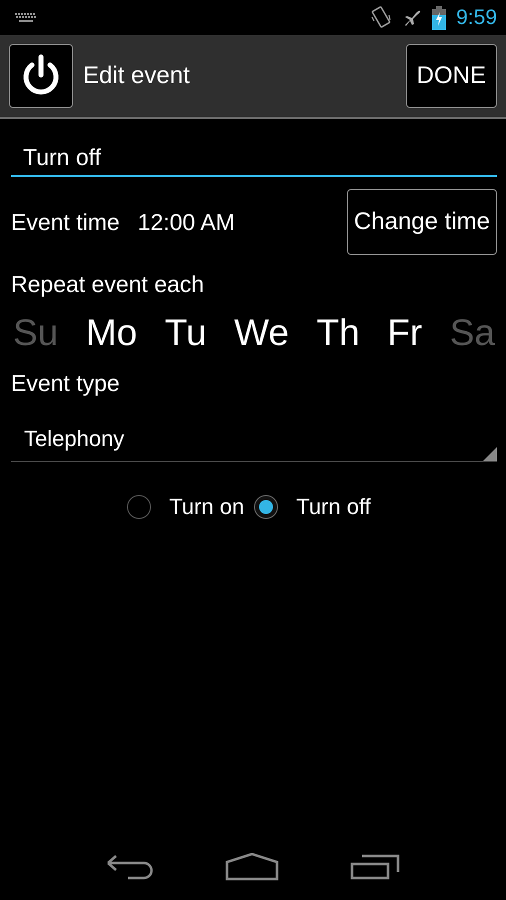 The width and height of the screenshot is (506, 900). Describe the element at coordinates (251, 867) in the screenshot. I see `home-icon` at that location.